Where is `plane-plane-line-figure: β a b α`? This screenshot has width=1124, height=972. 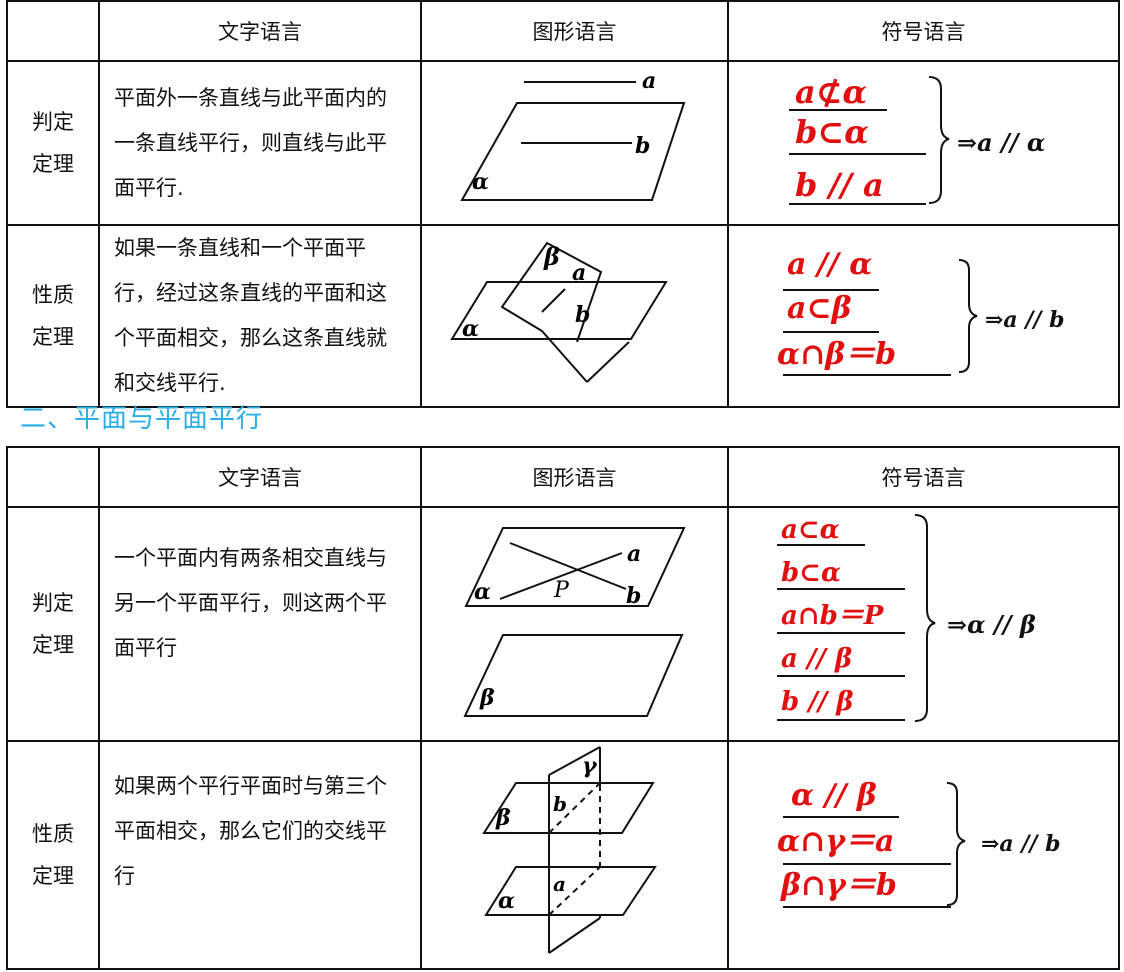
plane-plane-line-figure: β a b α is located at coordinates (559, 312).